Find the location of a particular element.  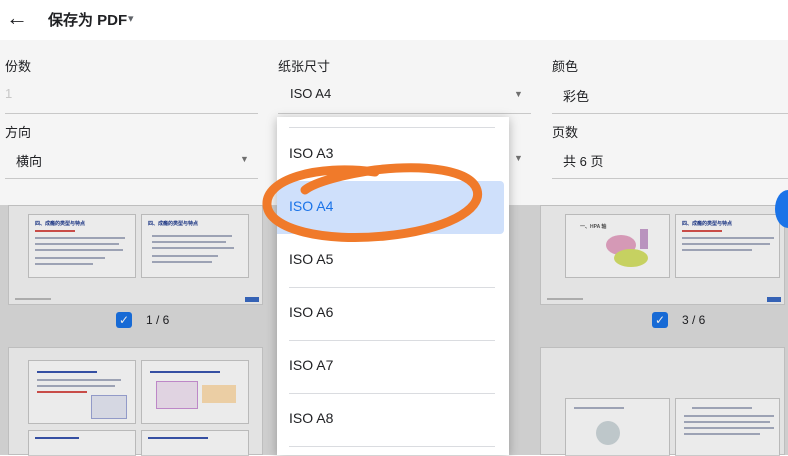

pages-select: 共 6 页 is located at coordinates (583, 160).